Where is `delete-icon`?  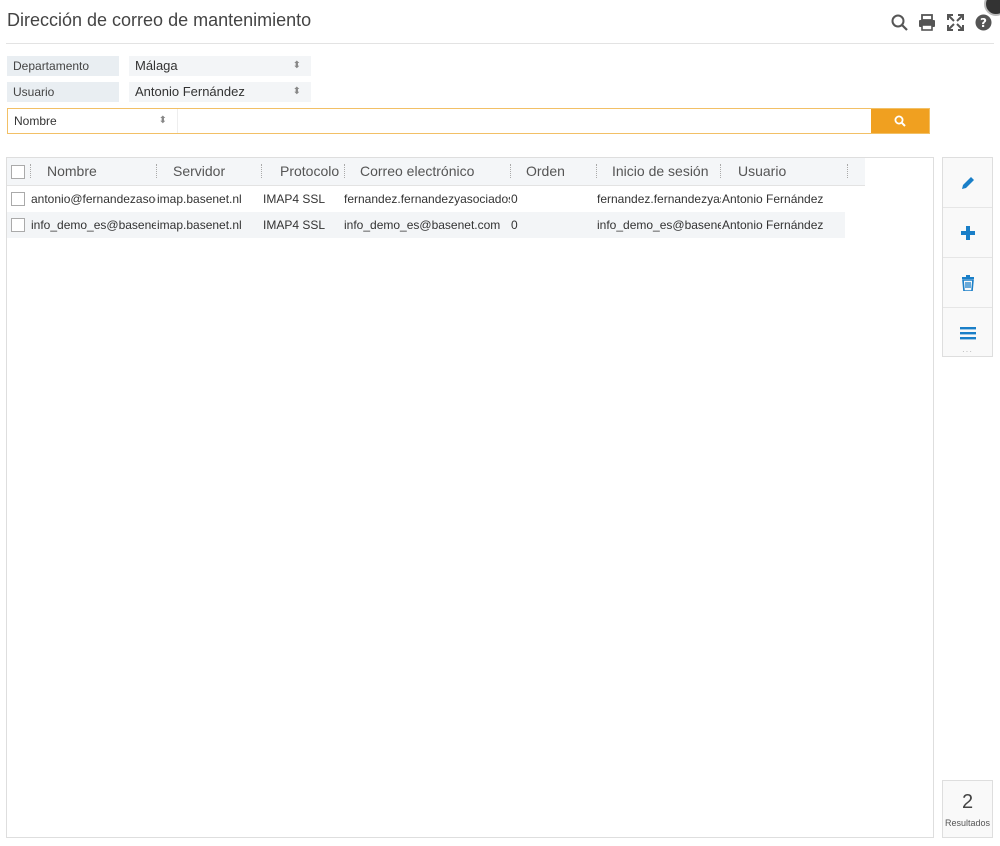 delete-icon is located at coordinates (967, 282).